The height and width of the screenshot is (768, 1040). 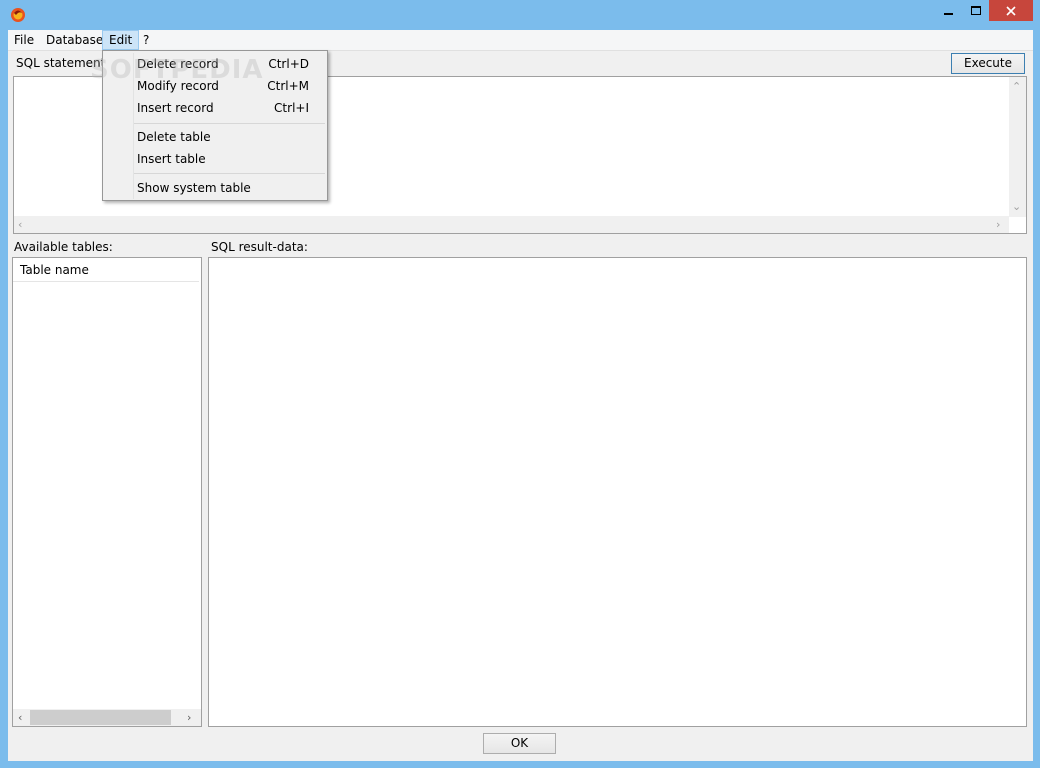 I want to click on menu-item-label: Show system table, so click(x=194, y=188).